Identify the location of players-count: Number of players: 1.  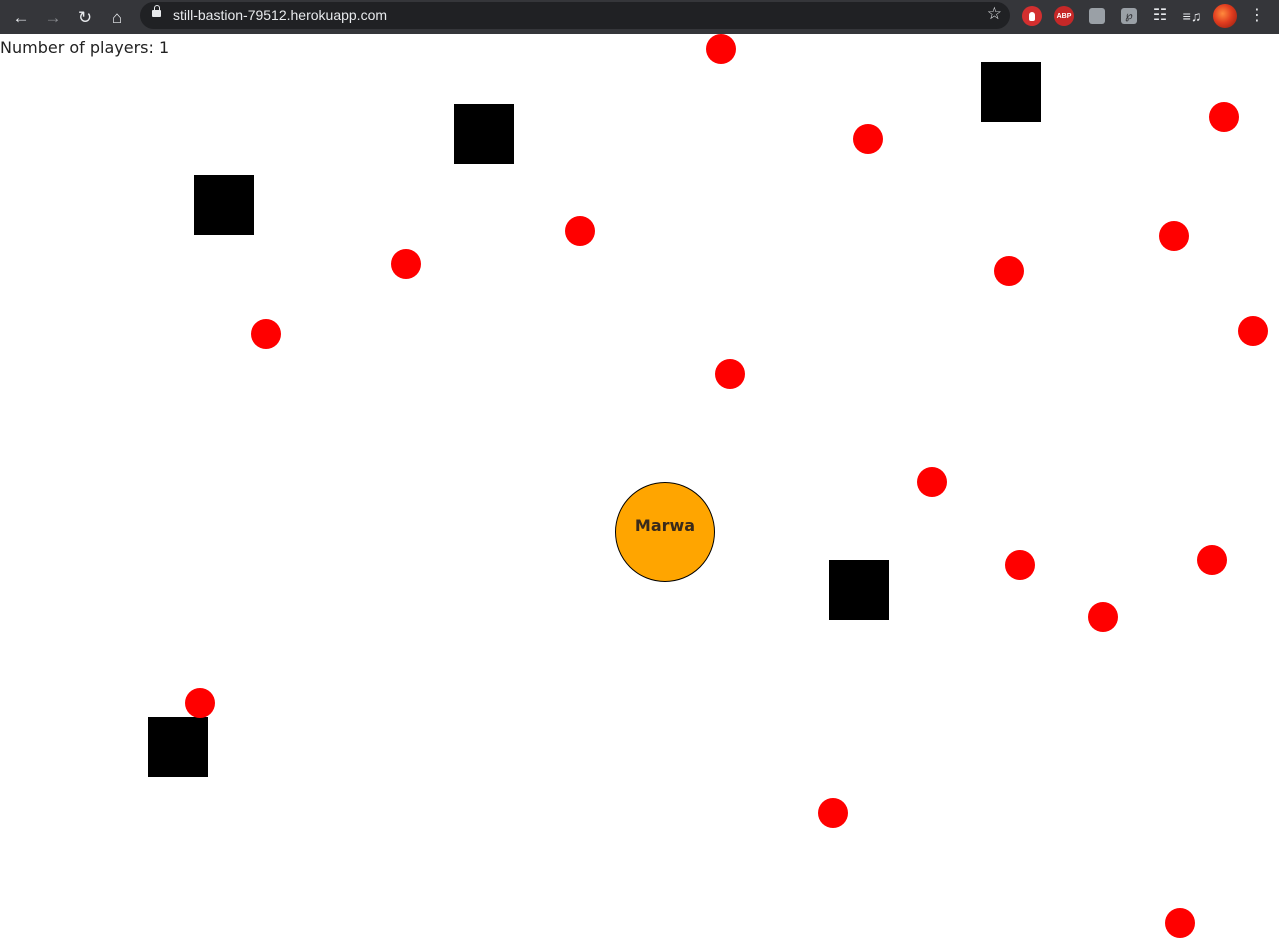
(85, 47).